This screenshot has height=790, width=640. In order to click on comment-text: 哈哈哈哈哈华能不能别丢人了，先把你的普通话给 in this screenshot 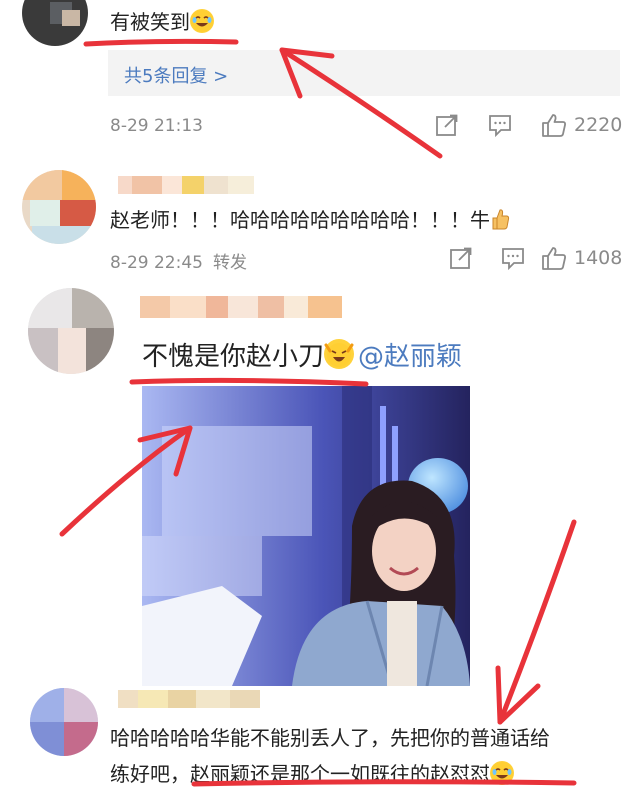, I will do `click(330, 738)`.